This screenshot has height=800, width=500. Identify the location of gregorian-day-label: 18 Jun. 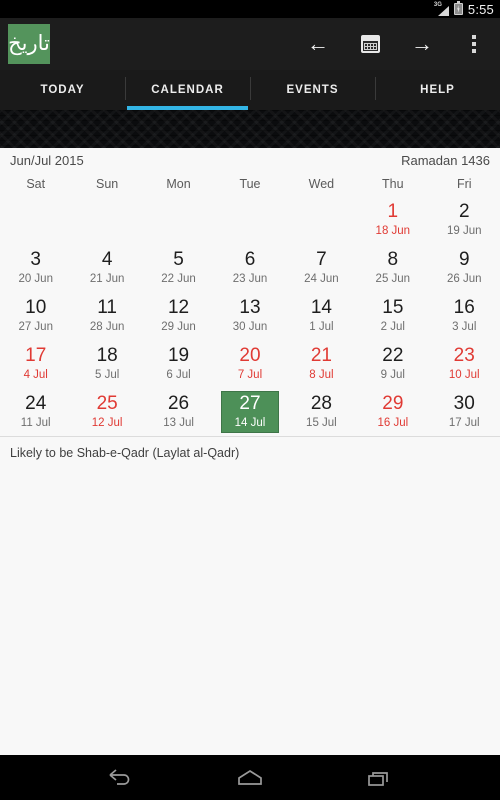
(393, 231).